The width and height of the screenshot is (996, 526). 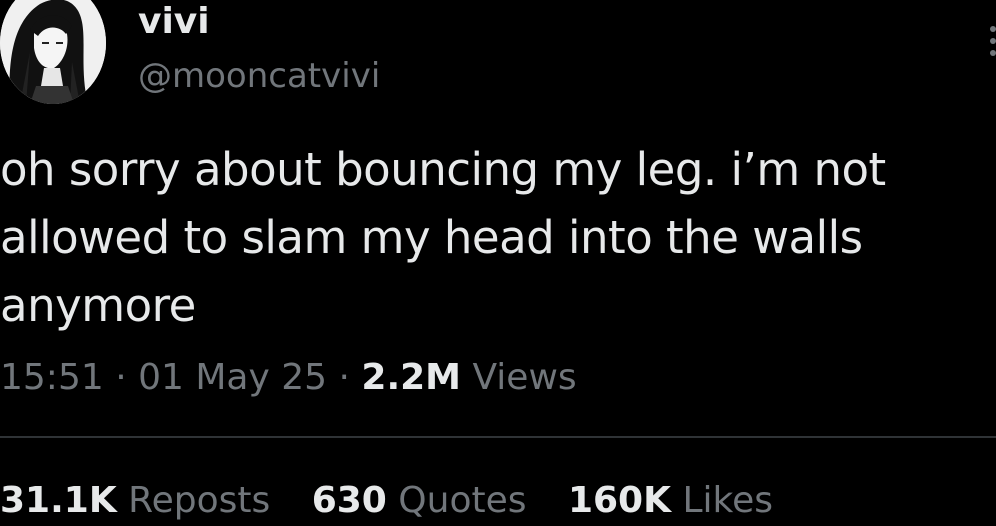 I want to click on more-options-icon, so click(x=991, y=46).